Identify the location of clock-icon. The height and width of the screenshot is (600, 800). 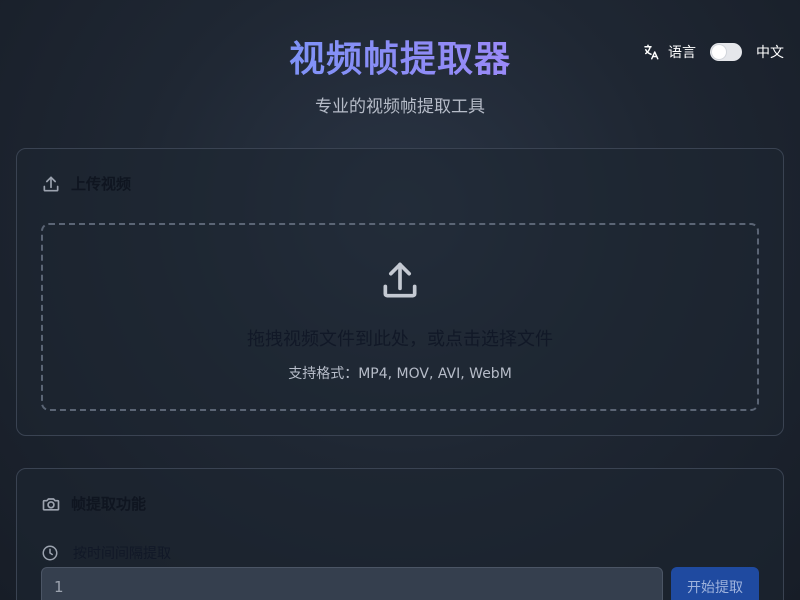
(50, 553).